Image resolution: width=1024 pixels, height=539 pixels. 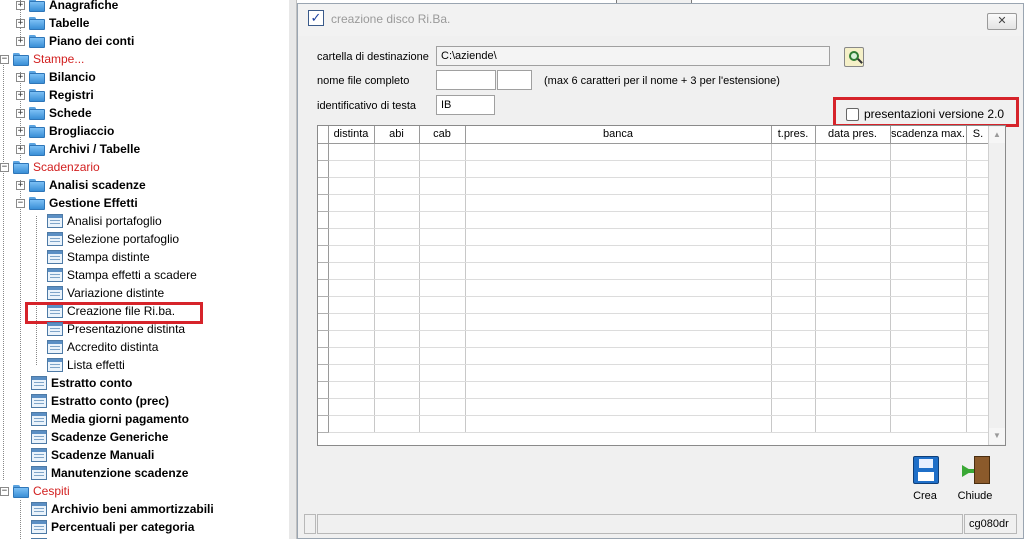 What do you see at coordinates (978, 135) in the screenshot?
I see `column-header: S.` at bounding box center [978, 135].